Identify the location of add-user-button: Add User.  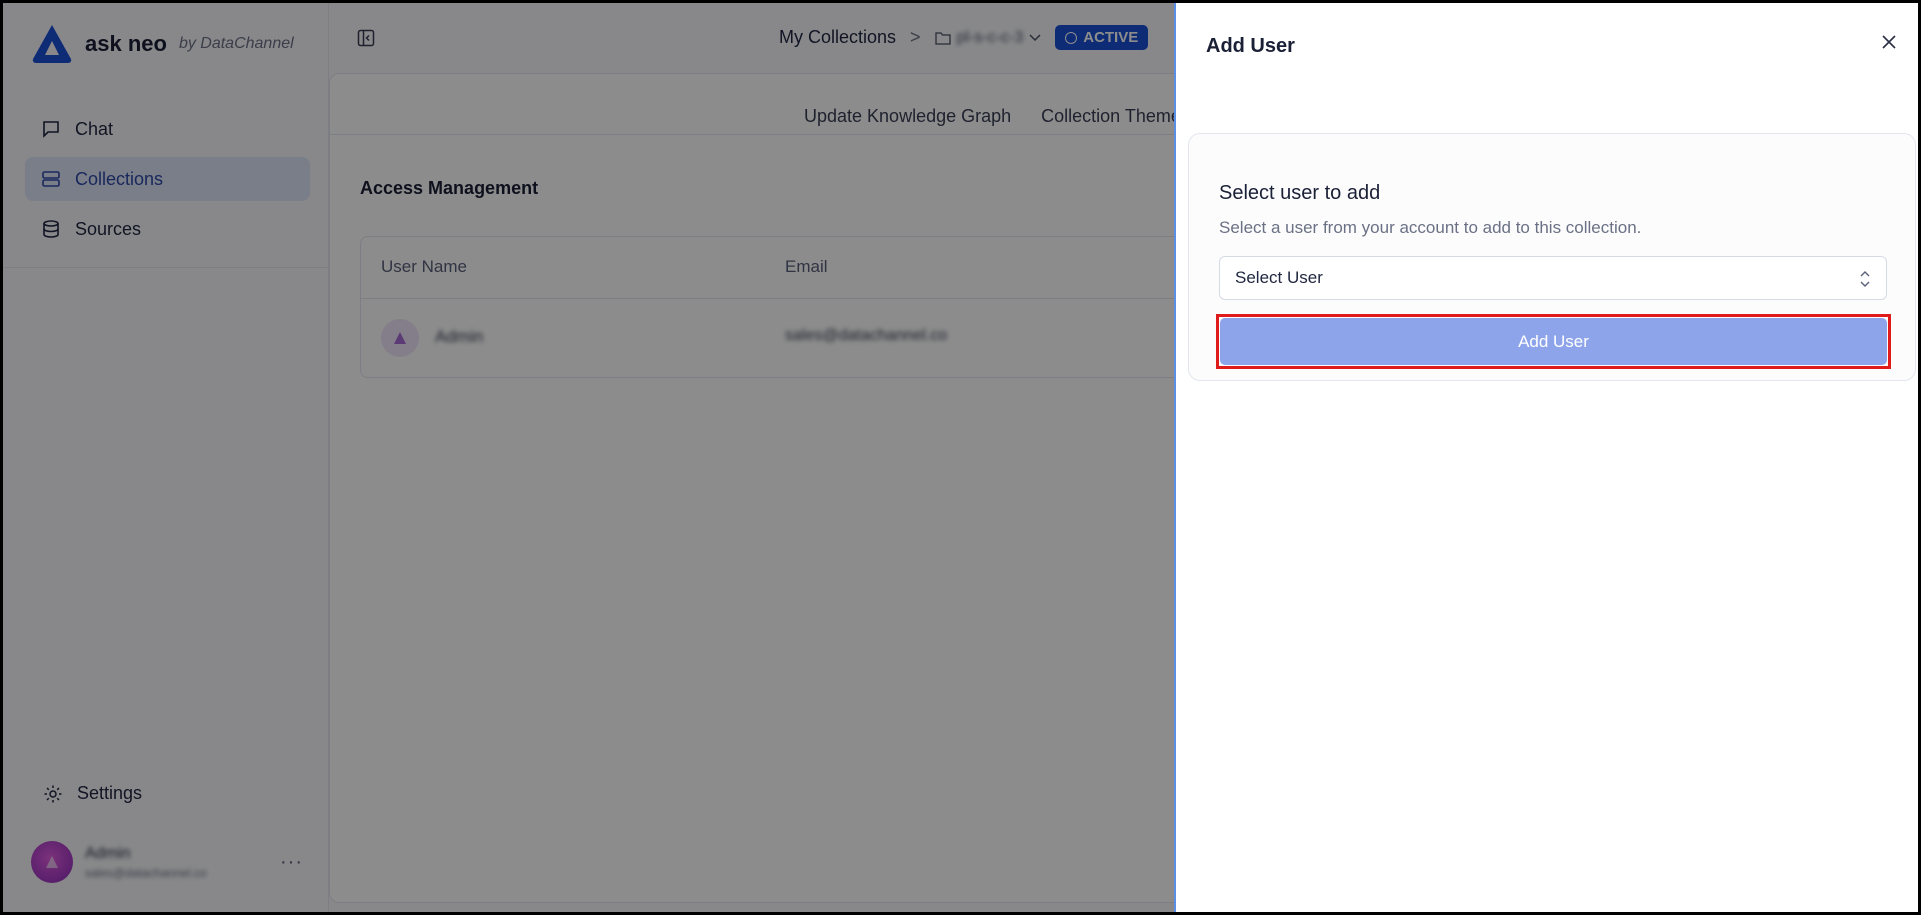
(1553, 341).